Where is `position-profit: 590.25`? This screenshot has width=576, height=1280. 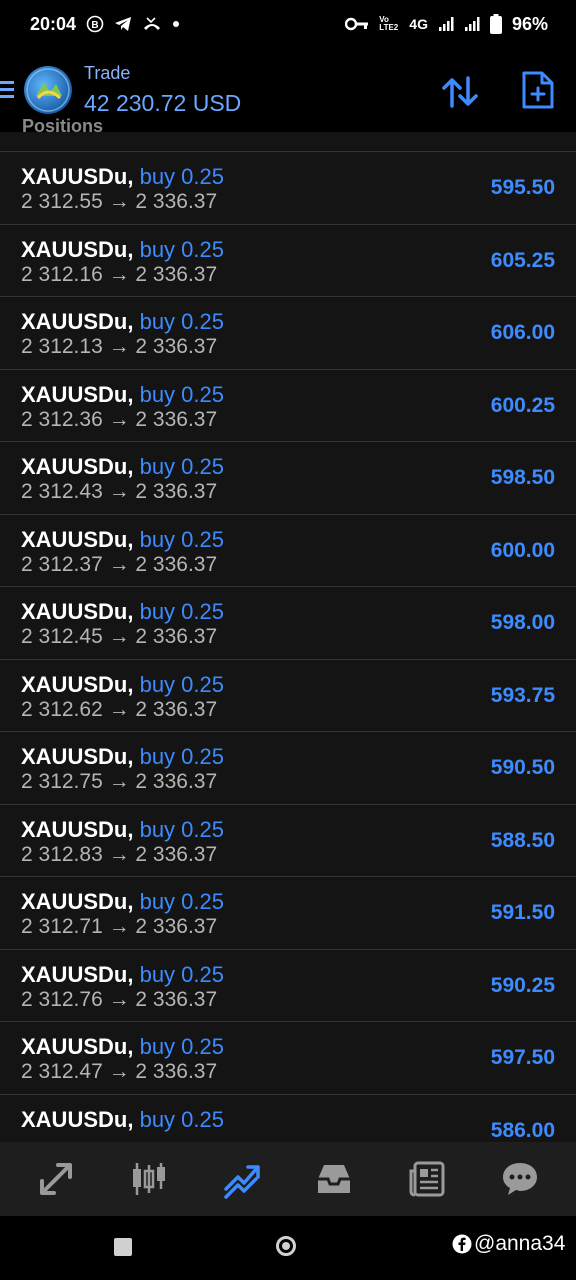 position-profit: 590.25 is located at coordinates (522, 985).